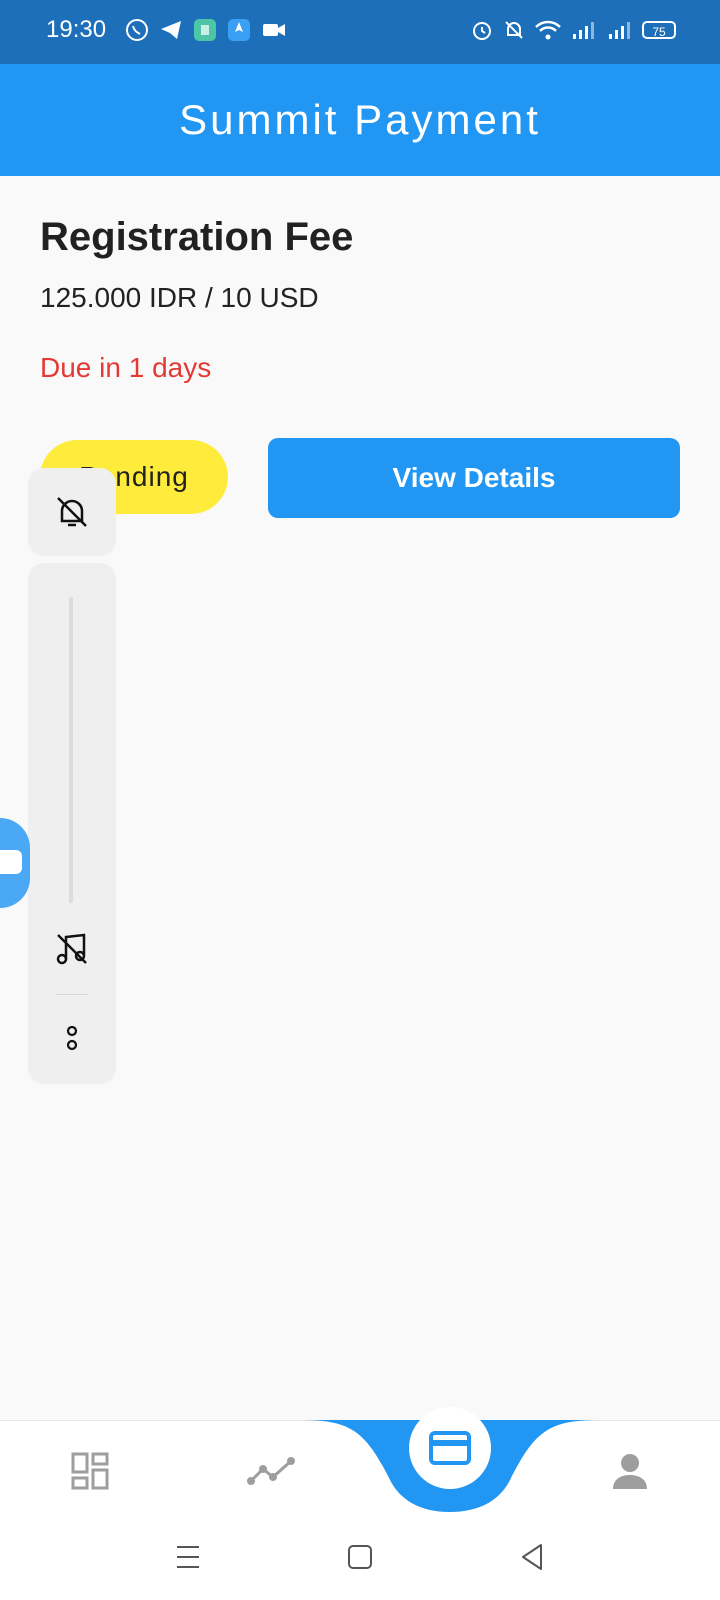 The image size is (720, 1600). I want to click on telegram-icon, so click(171, 30).